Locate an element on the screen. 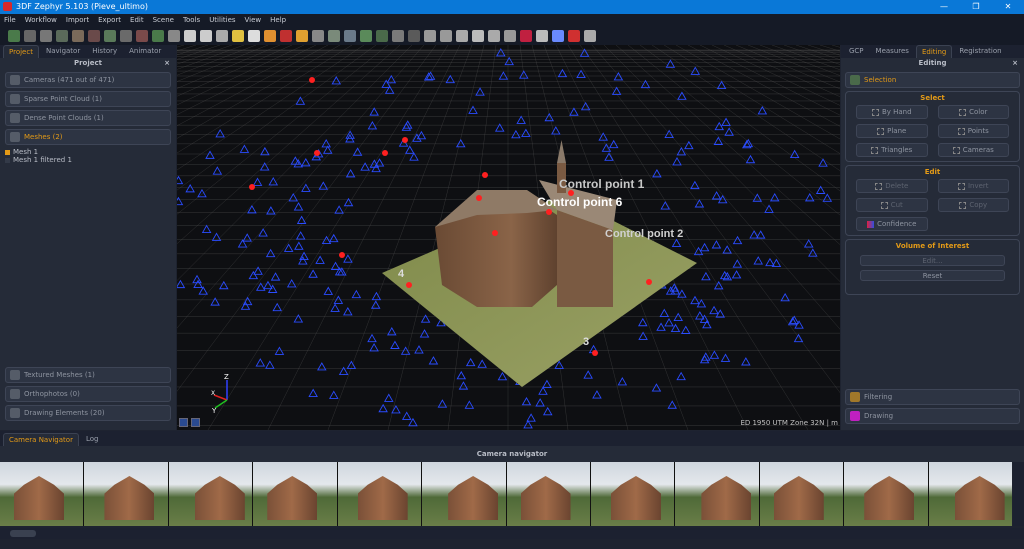  menu-tools: Tools is located at coordinates (191, 20).